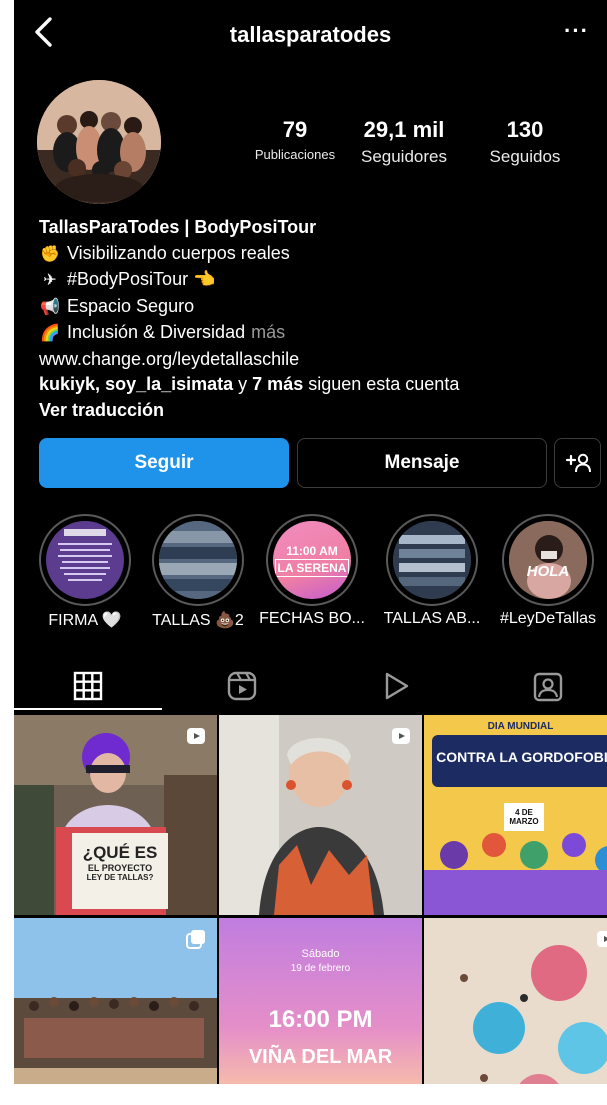 The height and width of the screenshot is (1105, 607). I want to click on fist-emoji-icon: ✊, so click(50, 254).